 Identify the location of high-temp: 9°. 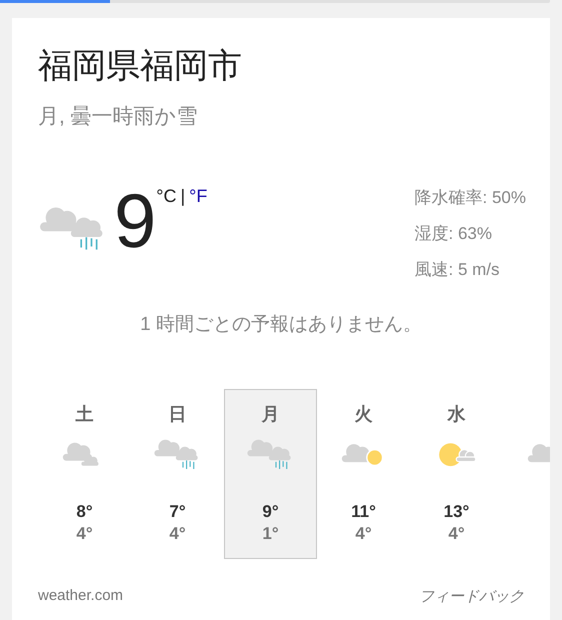
(270, 511).